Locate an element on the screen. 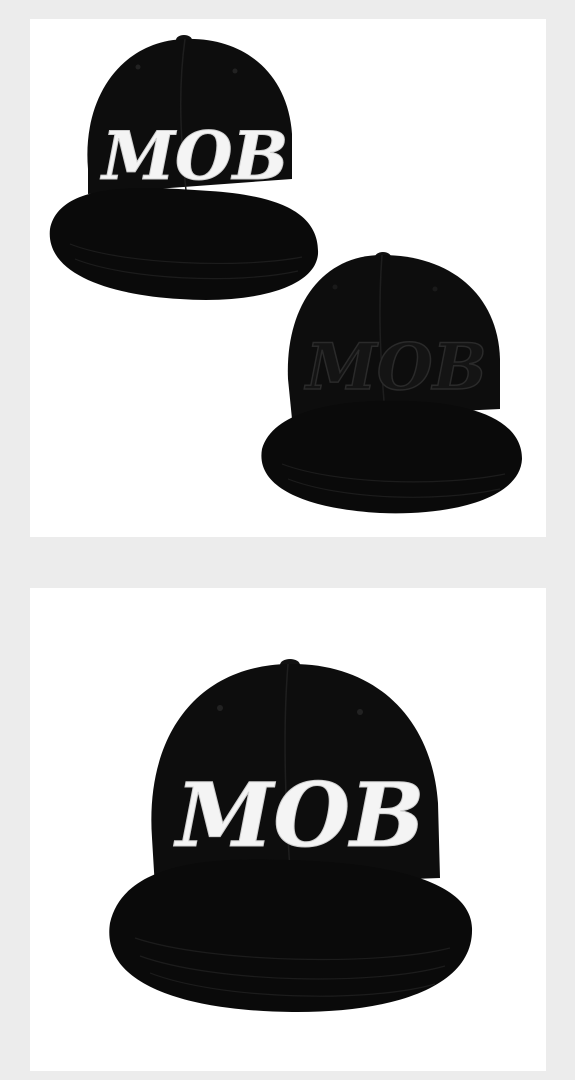 The width and height of the screenshot is (575, 1080). cap-black-logo: MOB is located at coordinates (391, 383).